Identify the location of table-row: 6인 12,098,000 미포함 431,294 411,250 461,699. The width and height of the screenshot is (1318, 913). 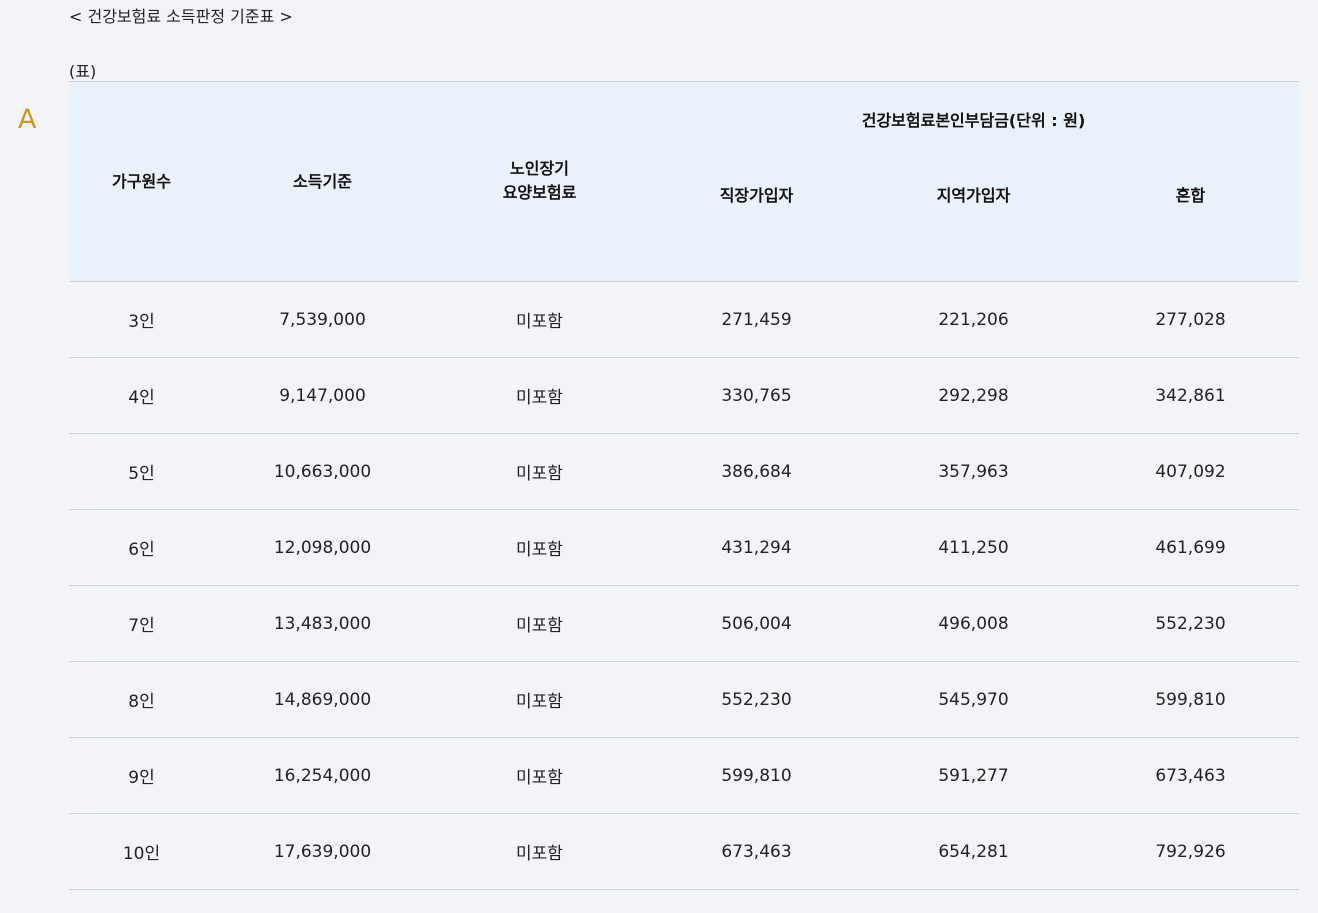
(684, 547).